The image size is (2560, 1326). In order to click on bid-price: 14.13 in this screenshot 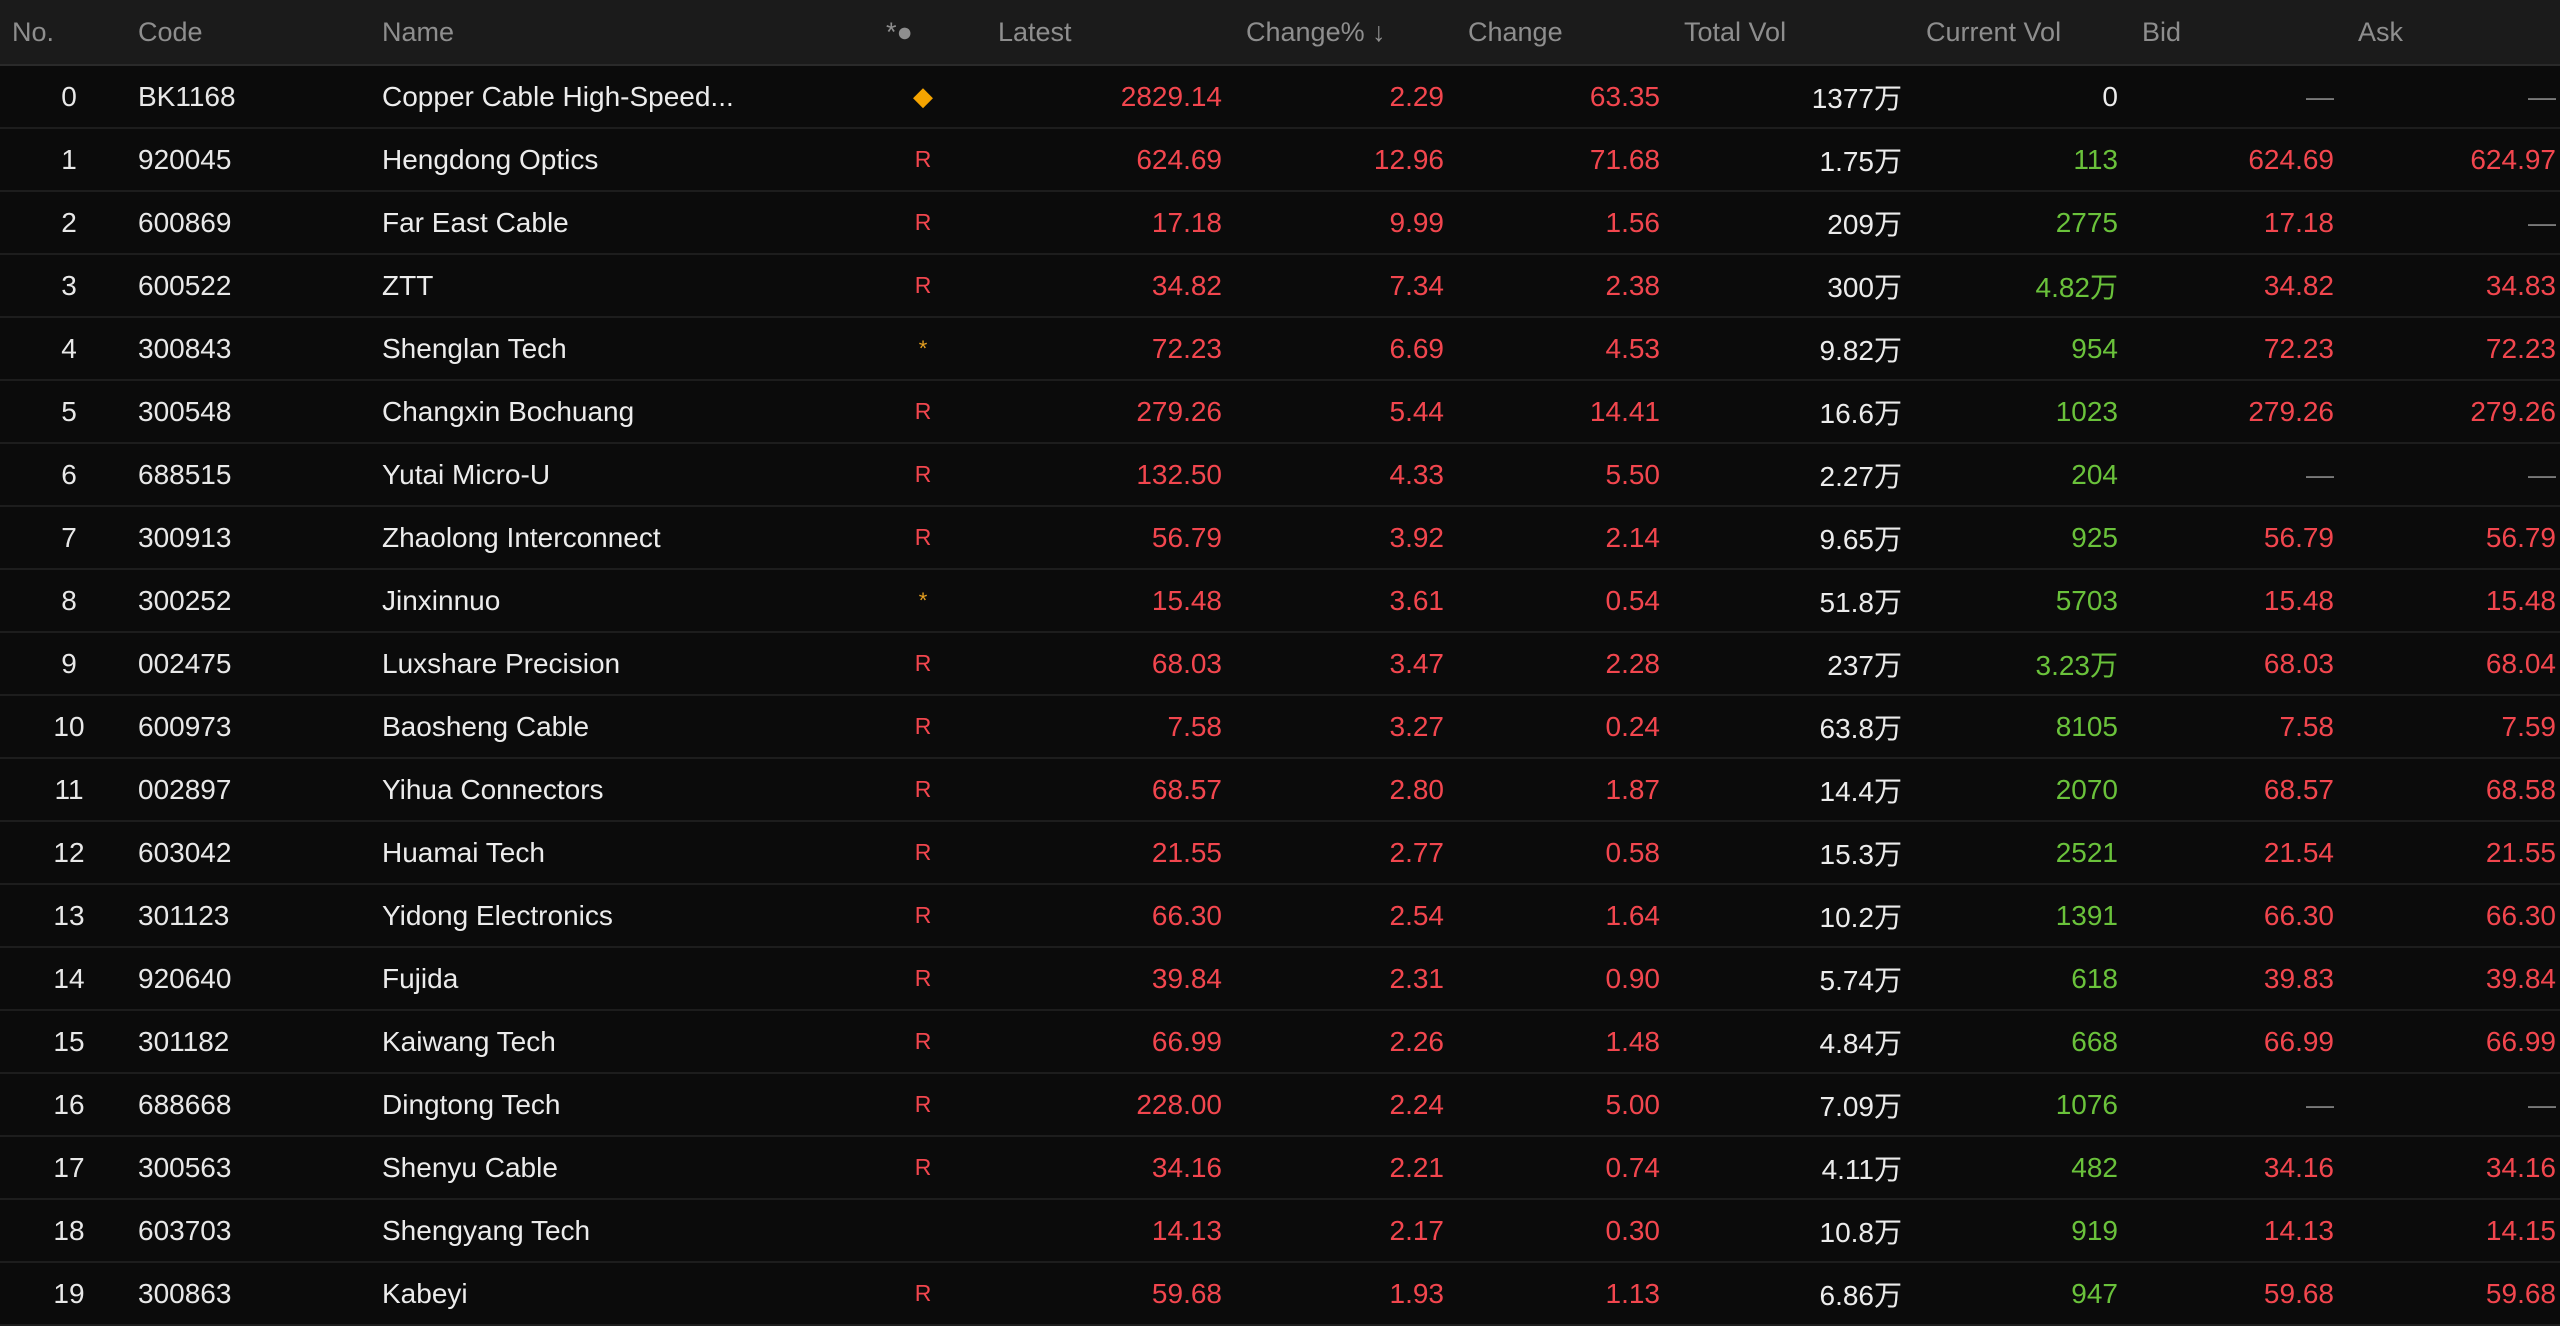, I will do `click(2250, 1231)`.